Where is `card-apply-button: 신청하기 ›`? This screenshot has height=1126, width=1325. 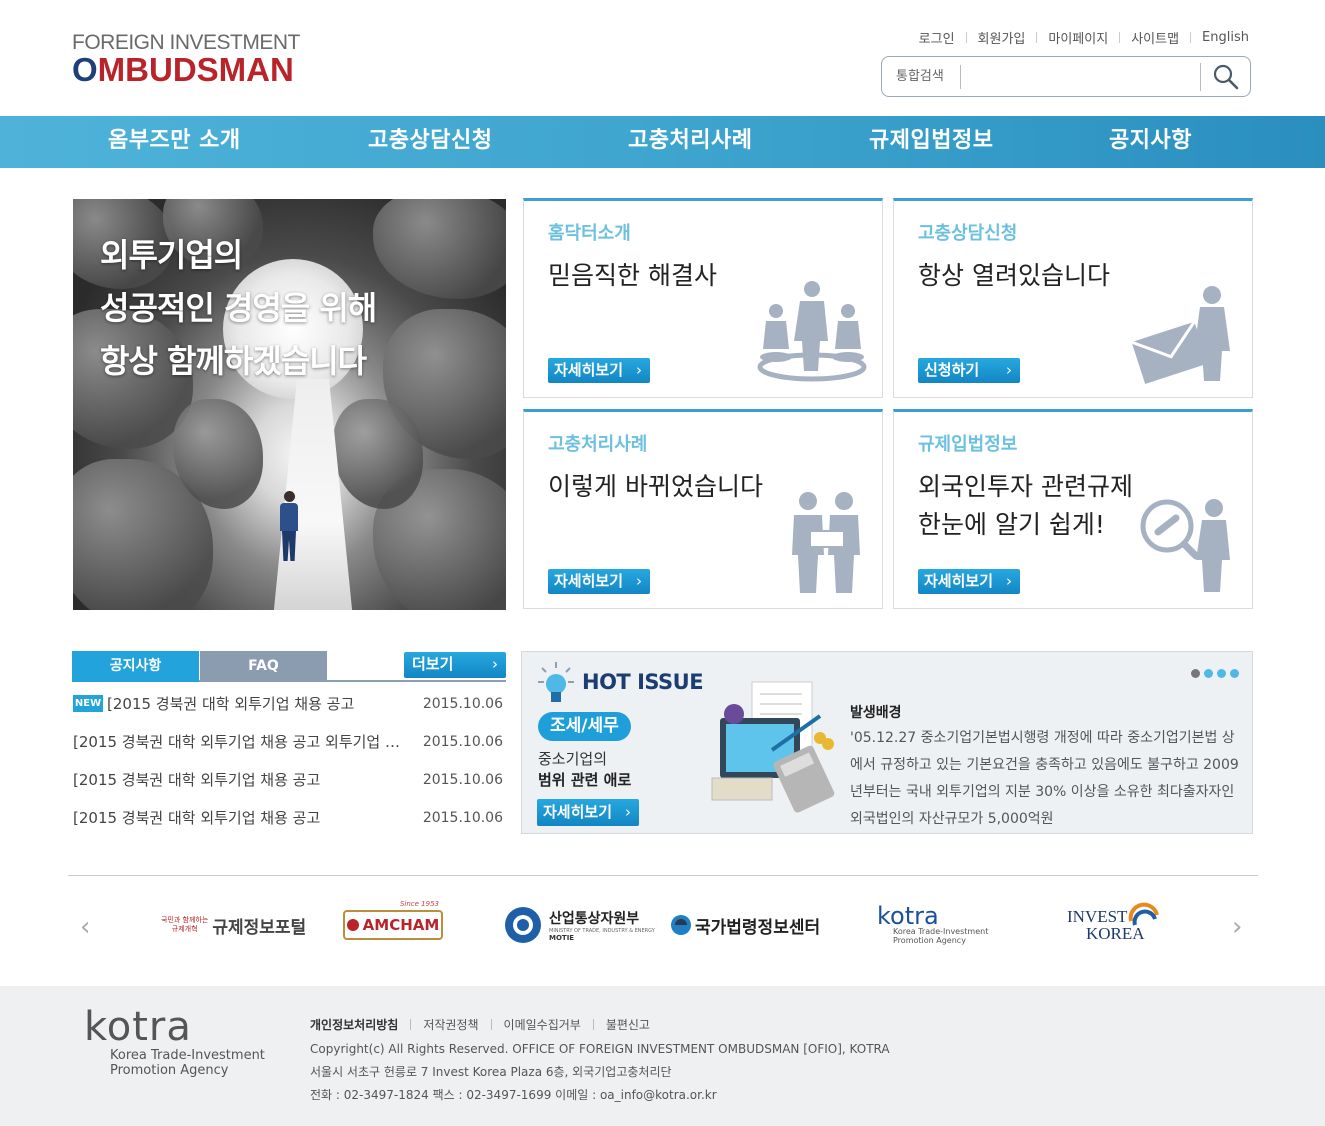 card-apply-button: 신청하기 › is located at coordinates (969, 370).